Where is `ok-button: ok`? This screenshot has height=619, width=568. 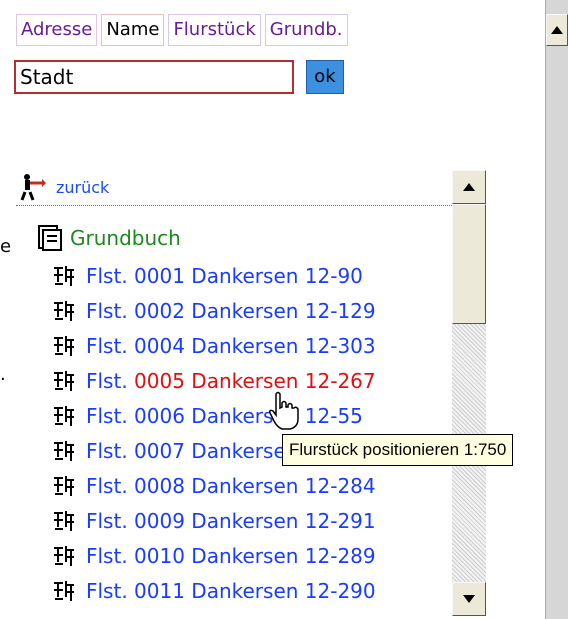 ok-button: ok is located at coordinates (325, 77).